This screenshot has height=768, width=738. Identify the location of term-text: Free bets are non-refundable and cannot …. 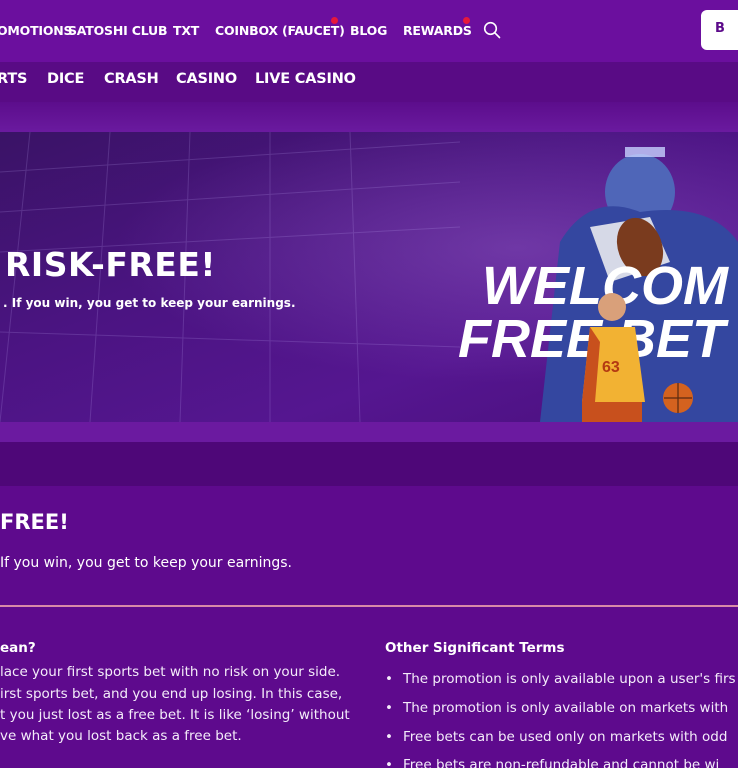
(561, 762).